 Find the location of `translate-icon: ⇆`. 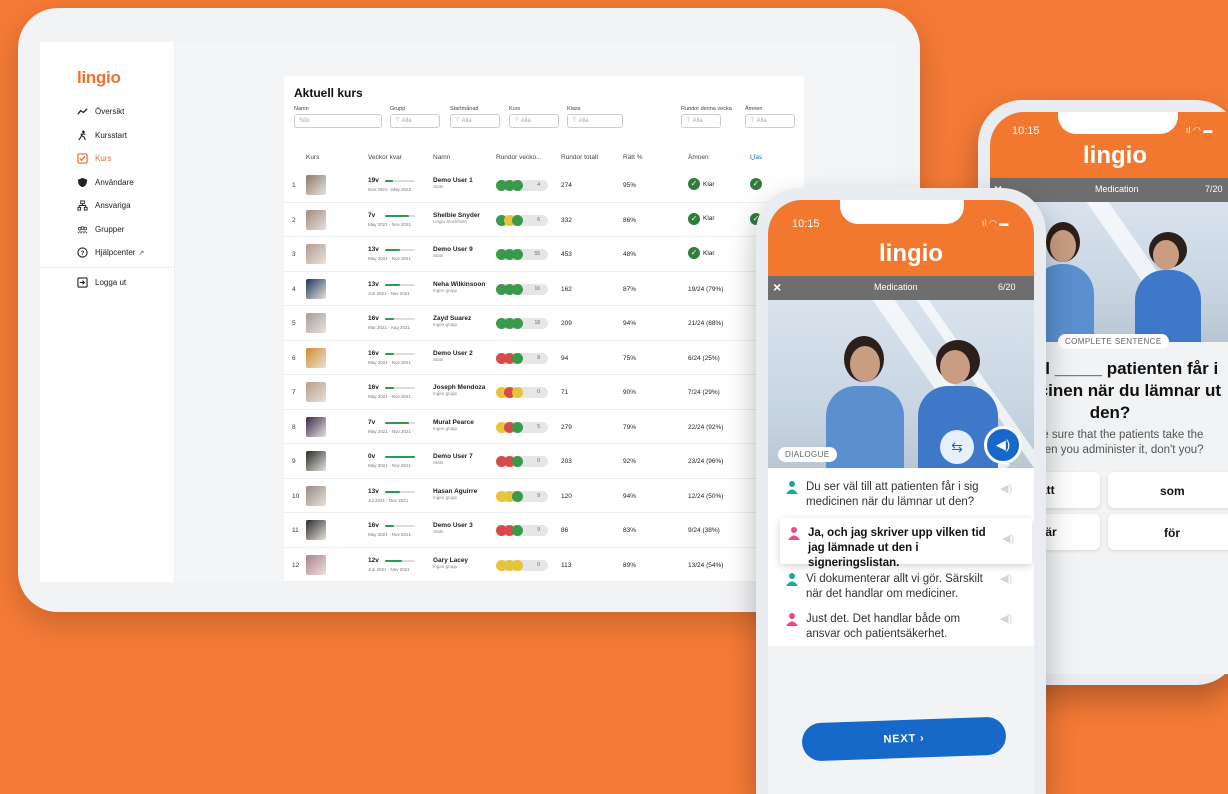

translate-icon: ⇆ is located at coordinates (957, 447).